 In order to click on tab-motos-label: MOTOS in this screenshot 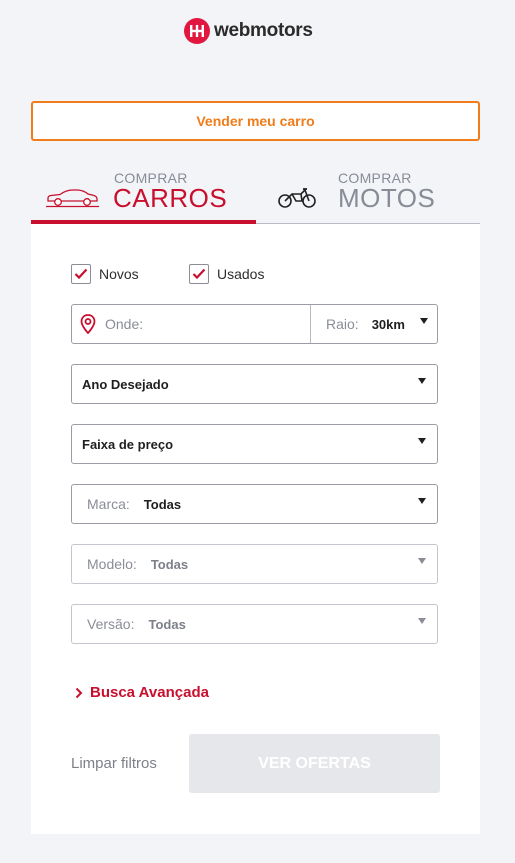, I will do `click(387, 198)`.